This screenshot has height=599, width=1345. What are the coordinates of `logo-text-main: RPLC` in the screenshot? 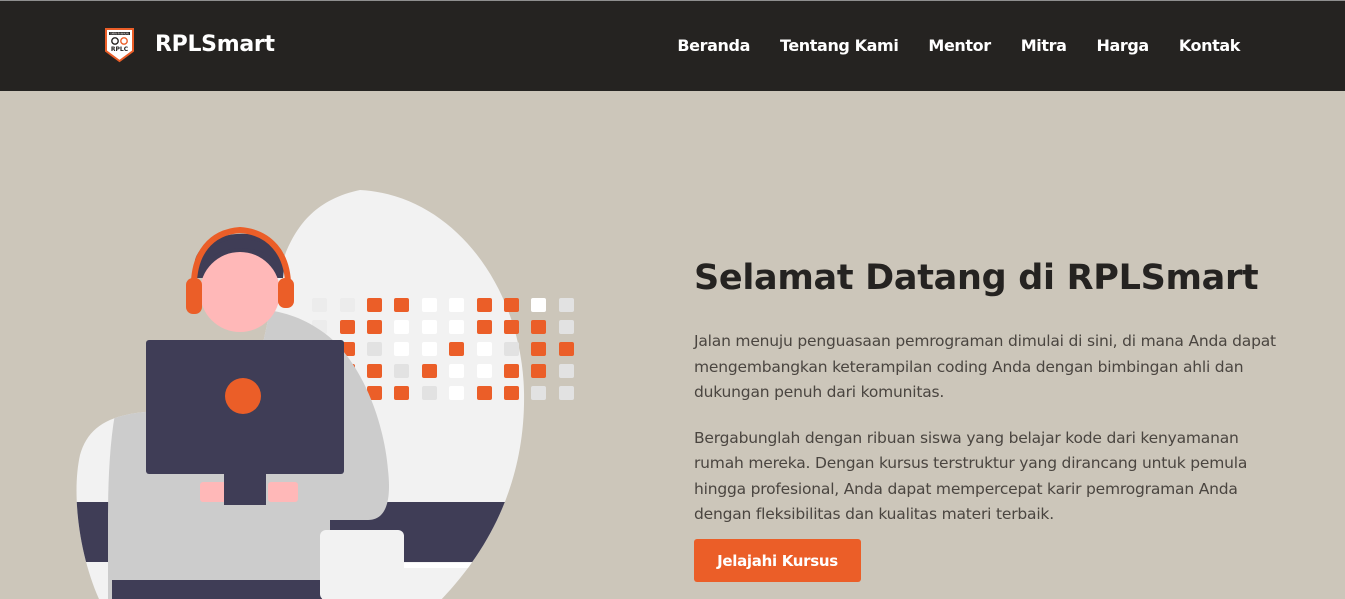 It's located at (120, 49).